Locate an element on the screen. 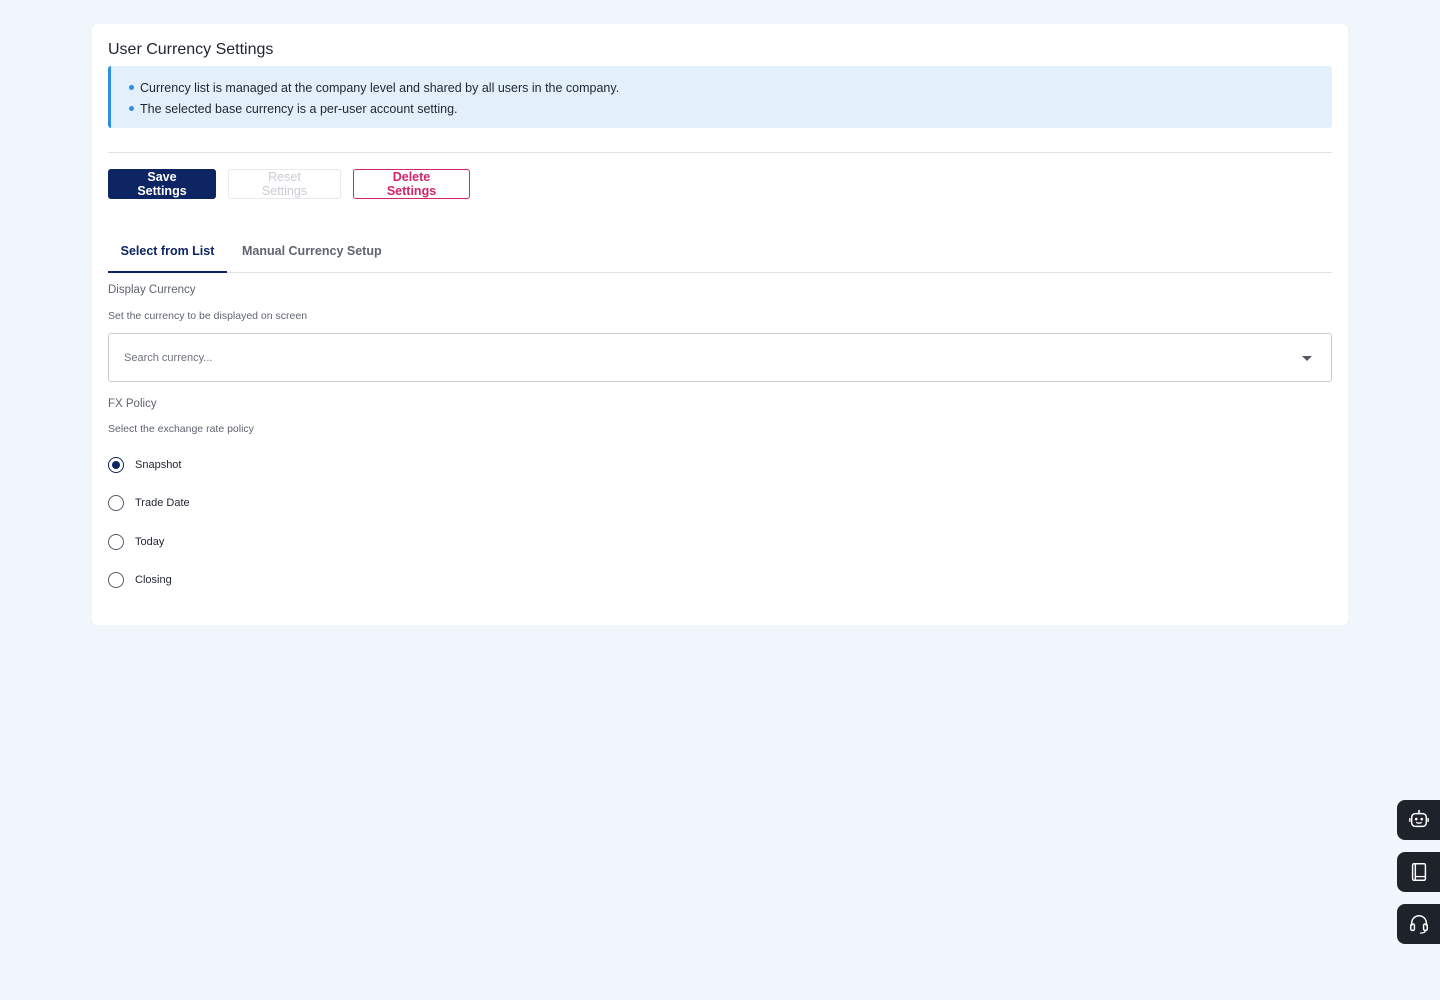 The width and height of the screenshot is (1440, 1000). delete-settings-button: Delete Settings is located at coordinates (411, 184).